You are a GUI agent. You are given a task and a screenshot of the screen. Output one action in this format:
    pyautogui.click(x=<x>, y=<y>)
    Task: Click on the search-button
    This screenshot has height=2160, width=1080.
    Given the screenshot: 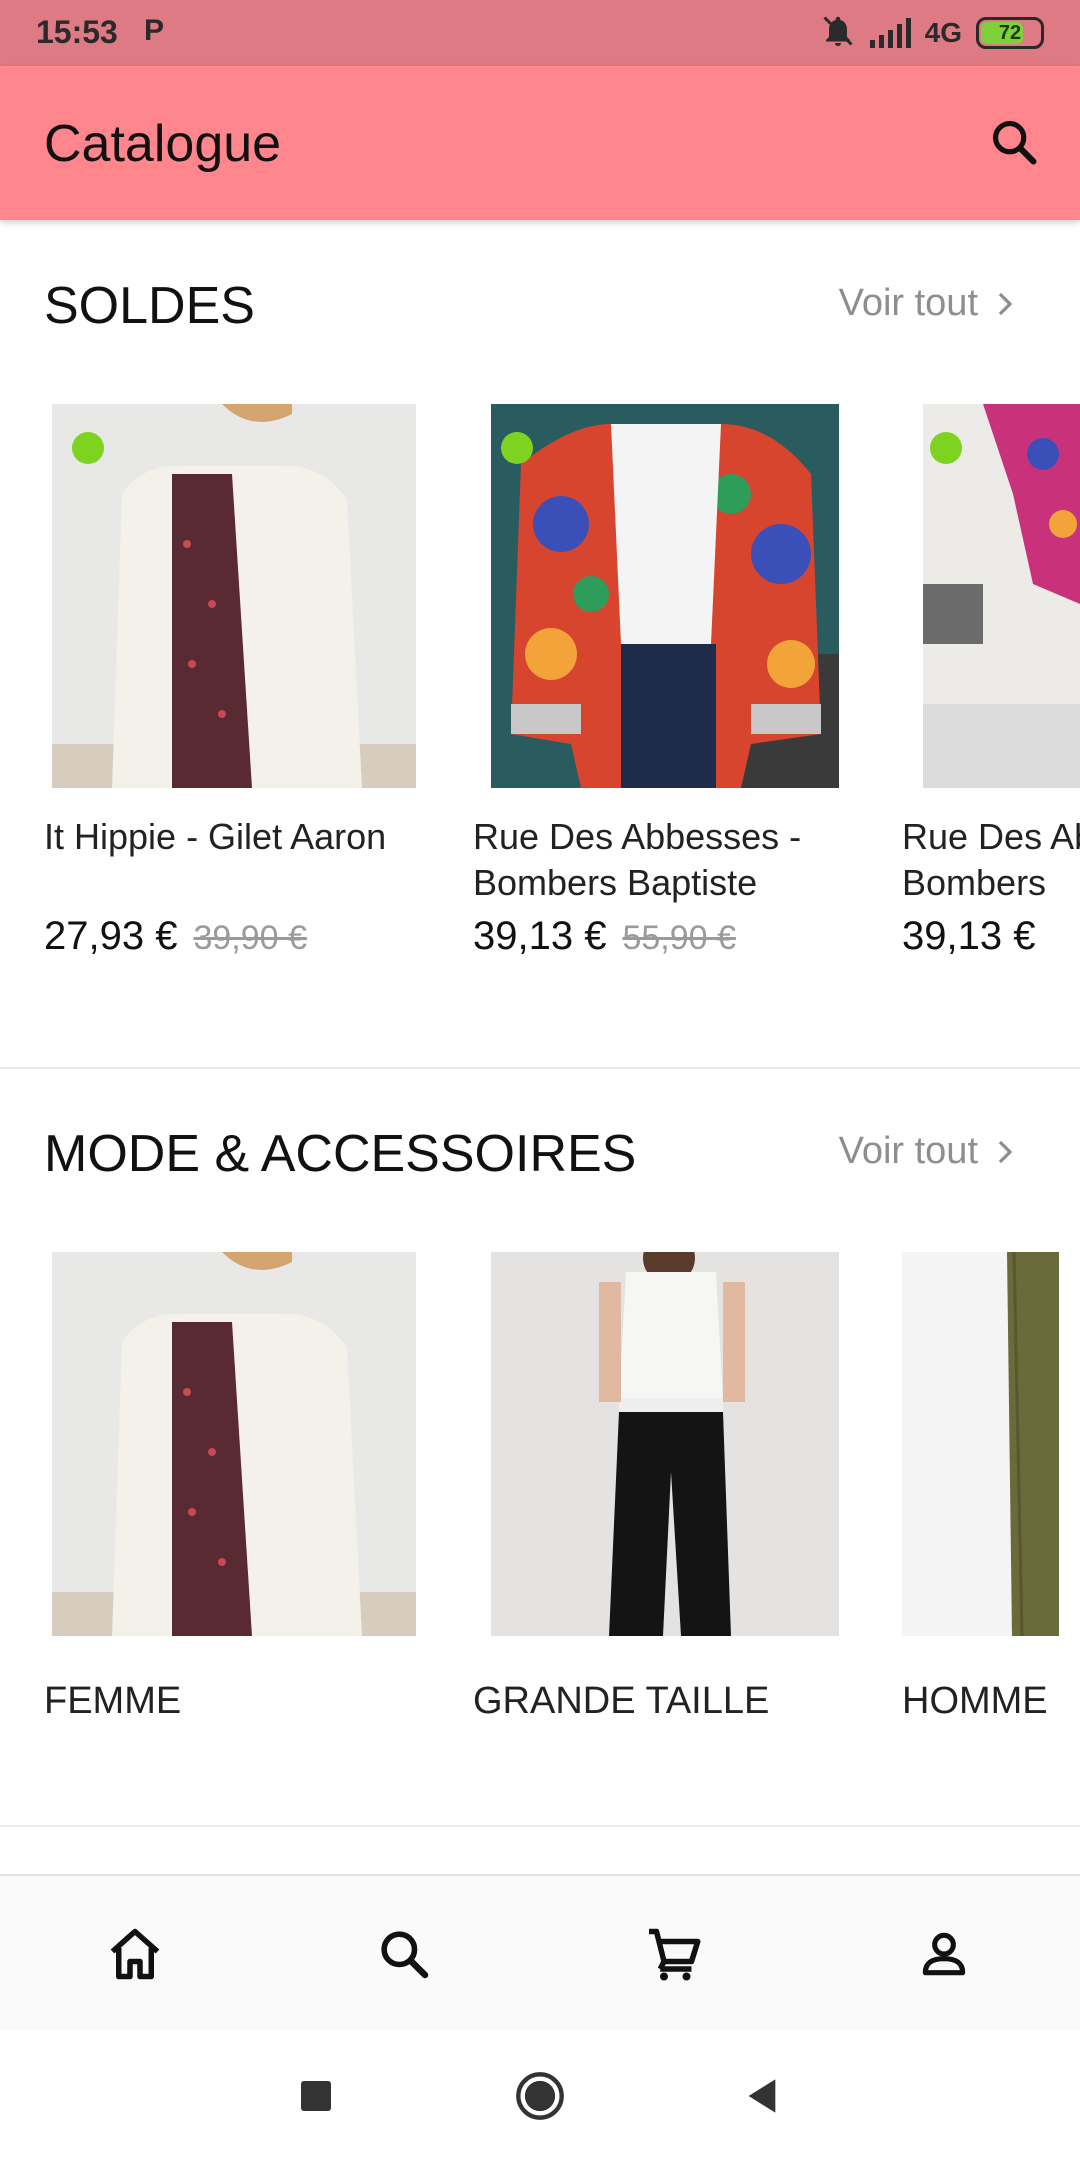 What is the action you would take?
    pyautogui.click(x=1014, y=142)
    